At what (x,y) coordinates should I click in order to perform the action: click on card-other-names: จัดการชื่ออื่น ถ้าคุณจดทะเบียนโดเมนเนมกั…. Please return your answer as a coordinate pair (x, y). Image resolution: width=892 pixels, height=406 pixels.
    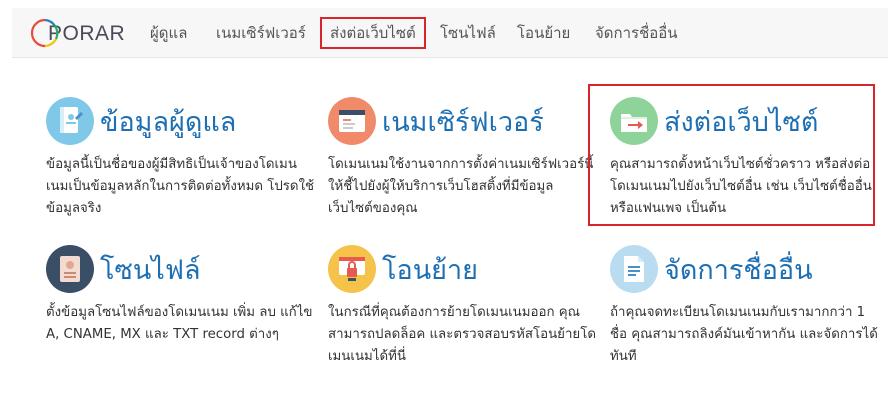
    Looking at the image, I should click on (745, 306).